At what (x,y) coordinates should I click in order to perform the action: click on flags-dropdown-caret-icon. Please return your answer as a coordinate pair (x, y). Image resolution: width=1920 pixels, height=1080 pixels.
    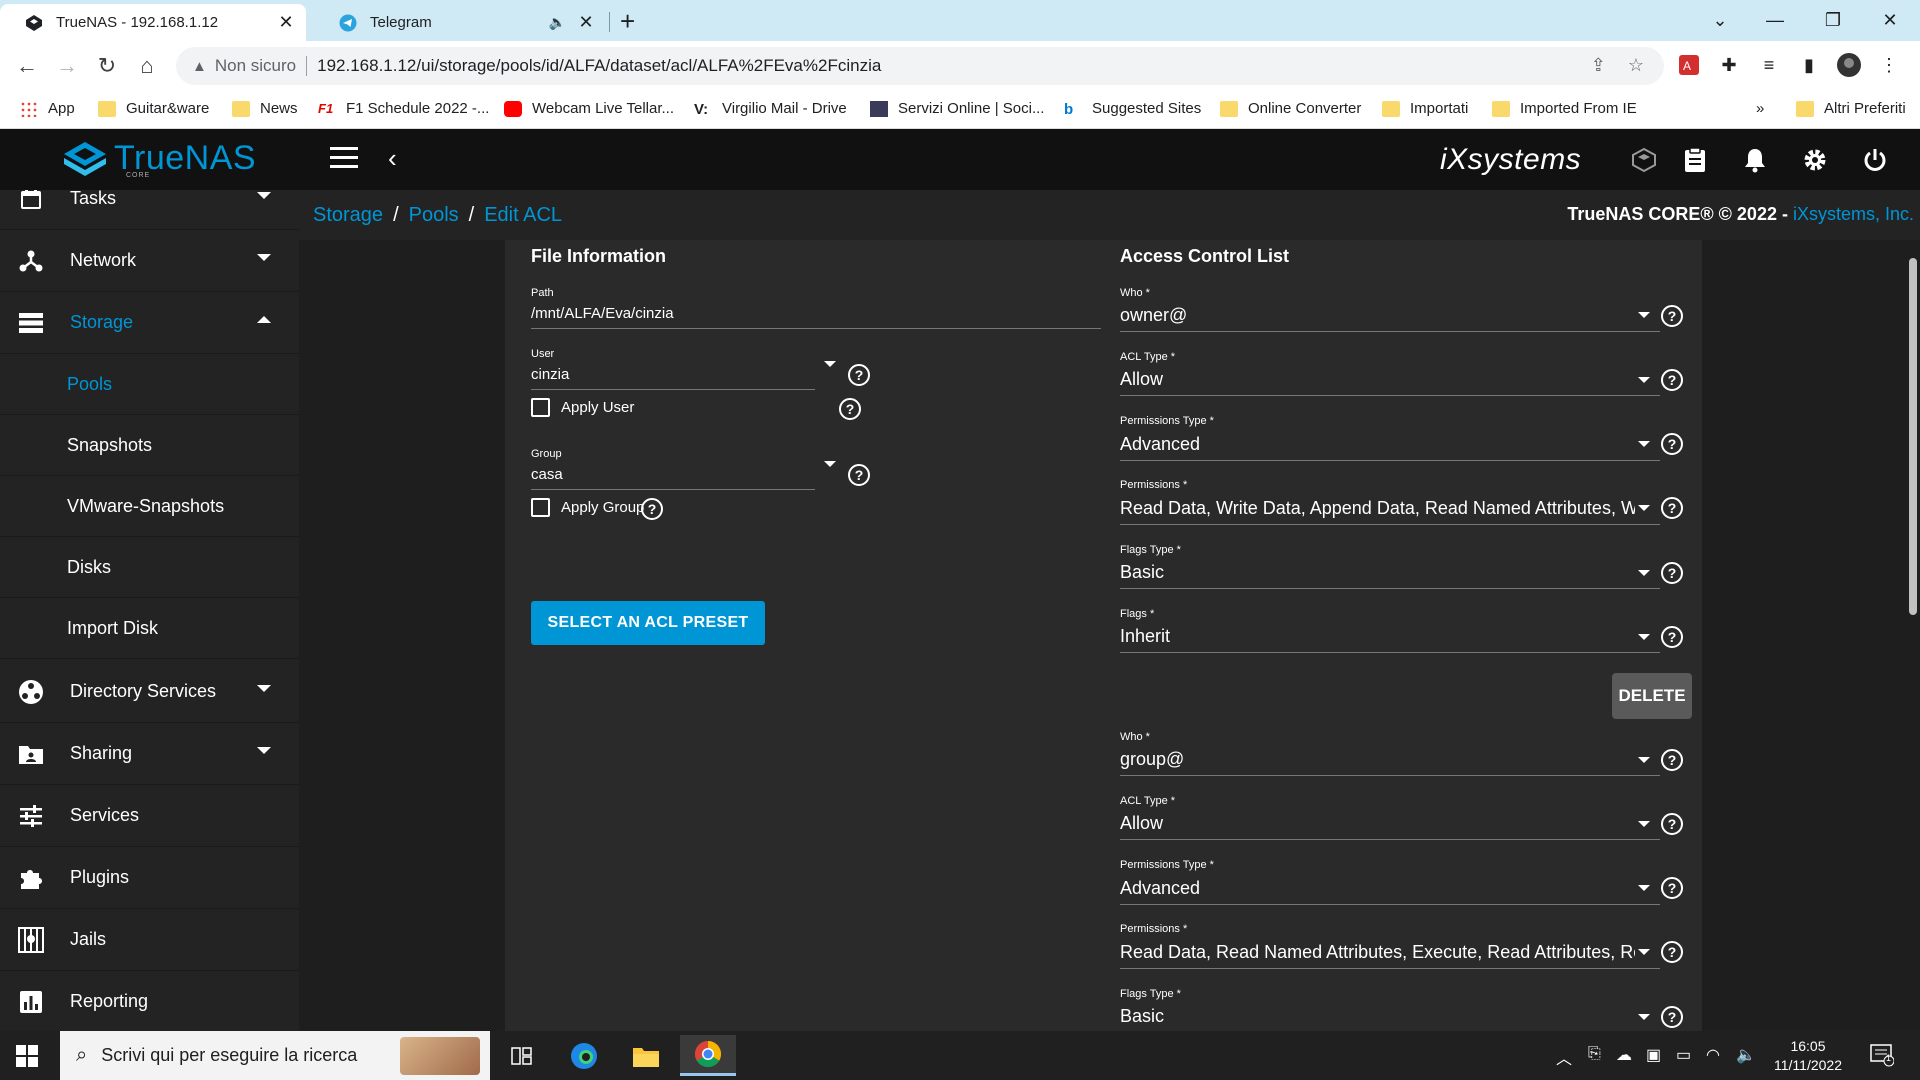
    Looking at the image, I should click on (1644, 637).